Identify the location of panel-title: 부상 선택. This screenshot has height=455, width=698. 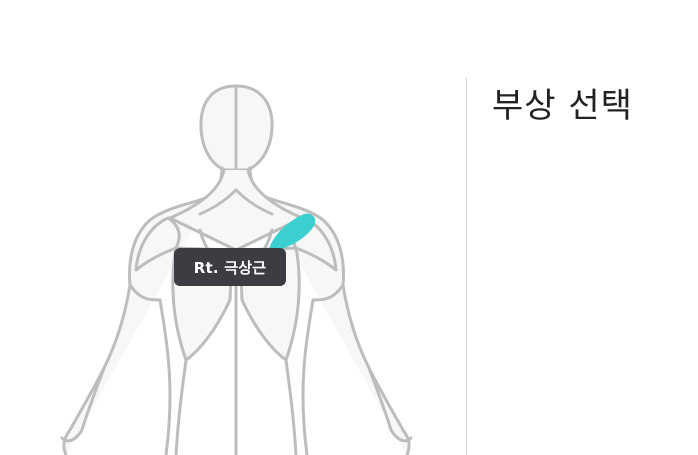
(562, 106).